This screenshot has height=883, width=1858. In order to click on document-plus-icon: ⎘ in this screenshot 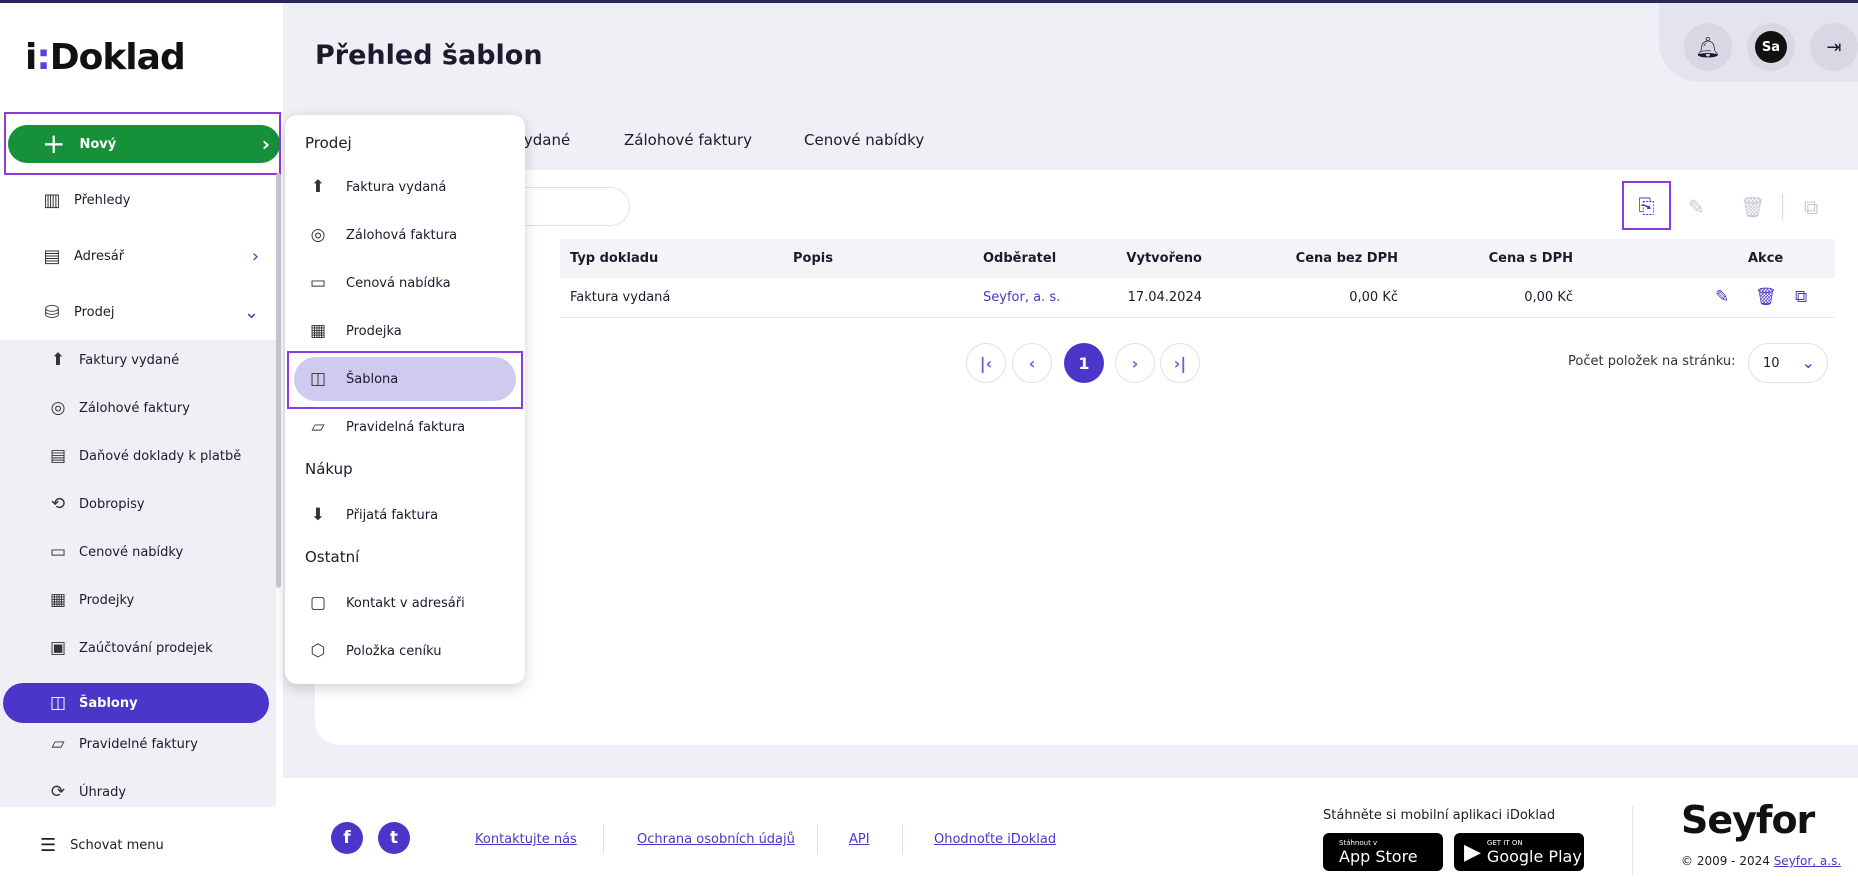, I will do `click(1646, 205)`.